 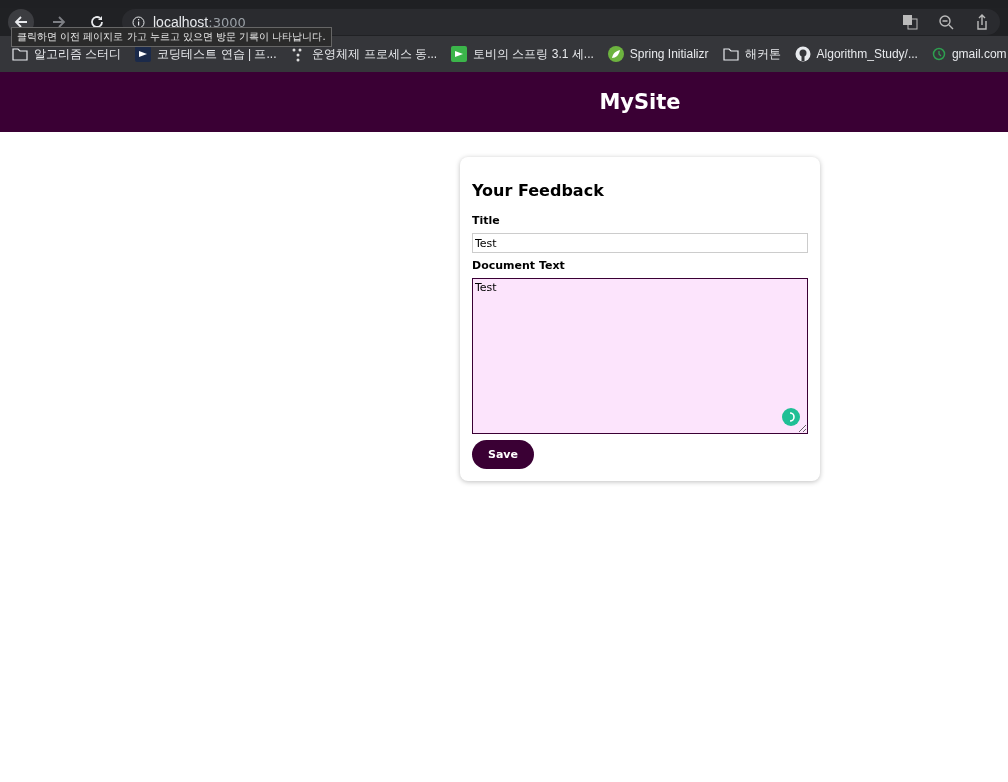 What do you see at coordinates (751, 54) in the screenshot?
I see `bookmark: 해커톤` at bounding box center [751, 54].